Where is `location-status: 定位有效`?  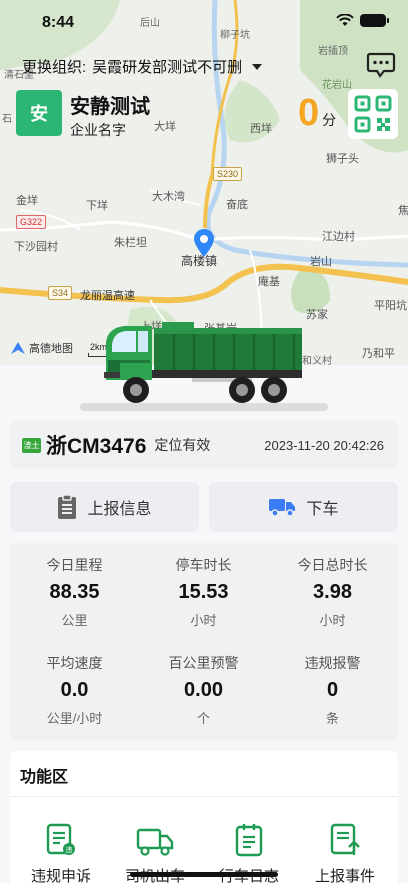
location-status: 定位有效 is located at coordinates (182, 445).